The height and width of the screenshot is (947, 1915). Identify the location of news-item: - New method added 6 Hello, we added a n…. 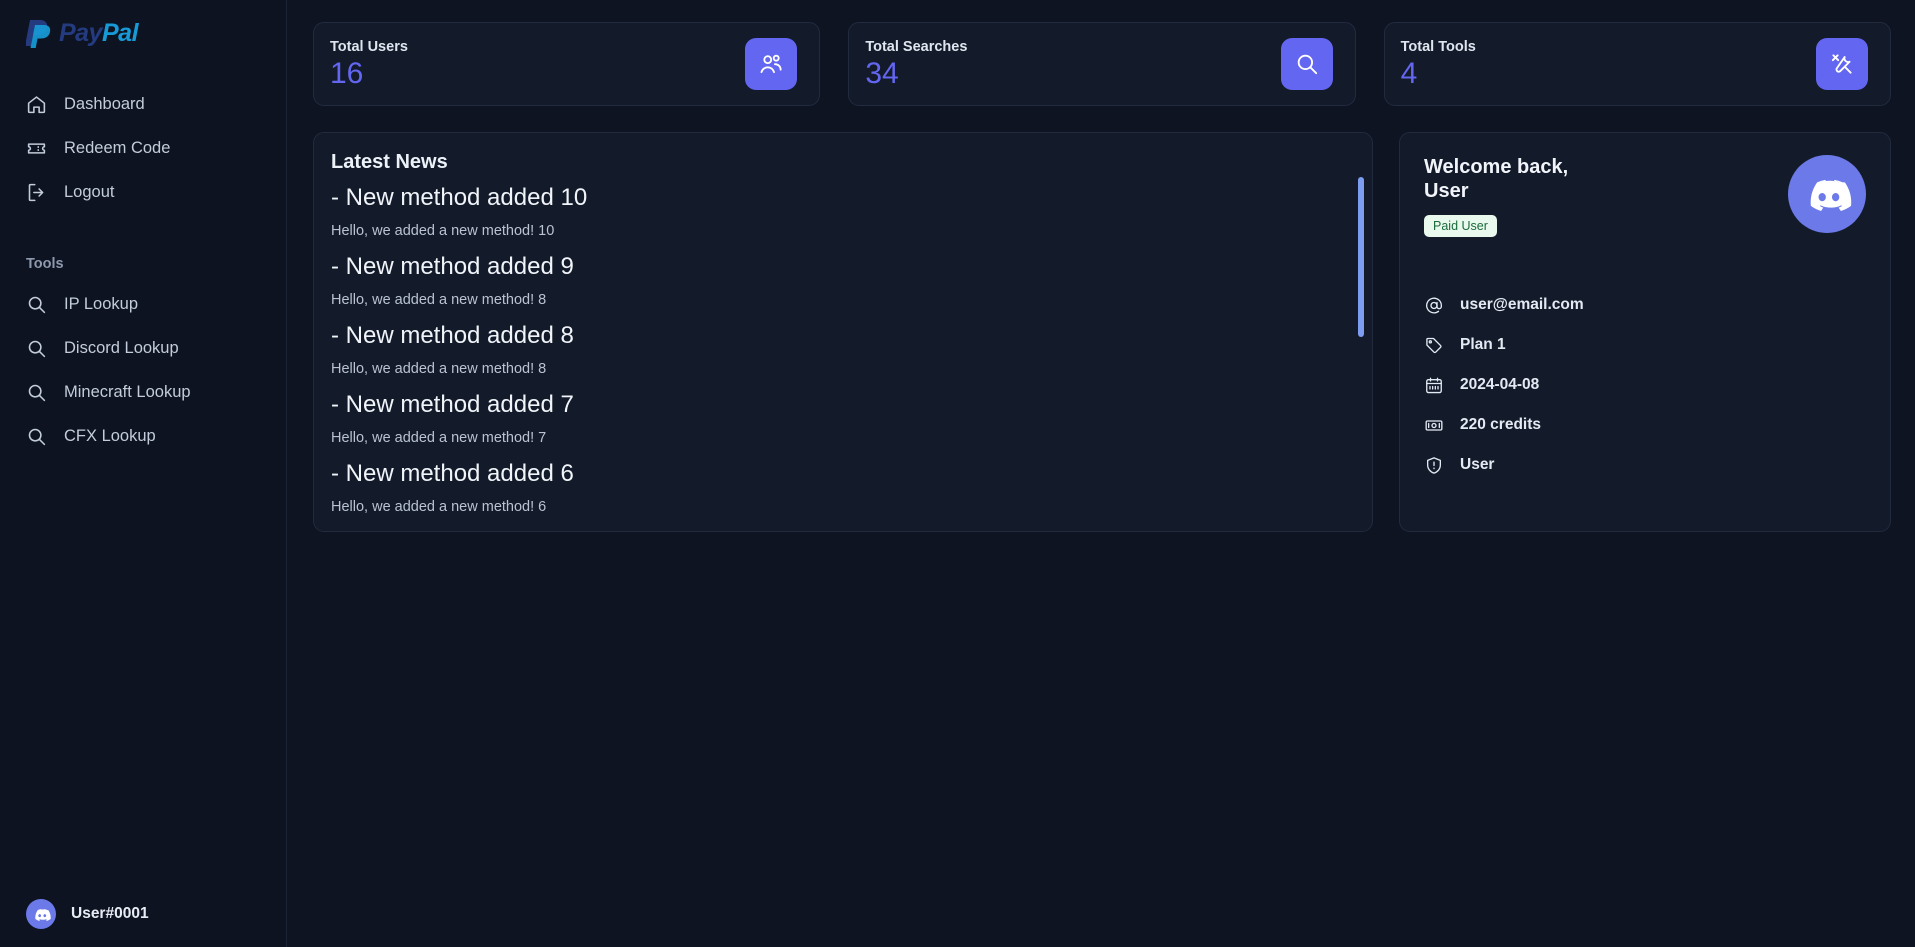
(832, 487).